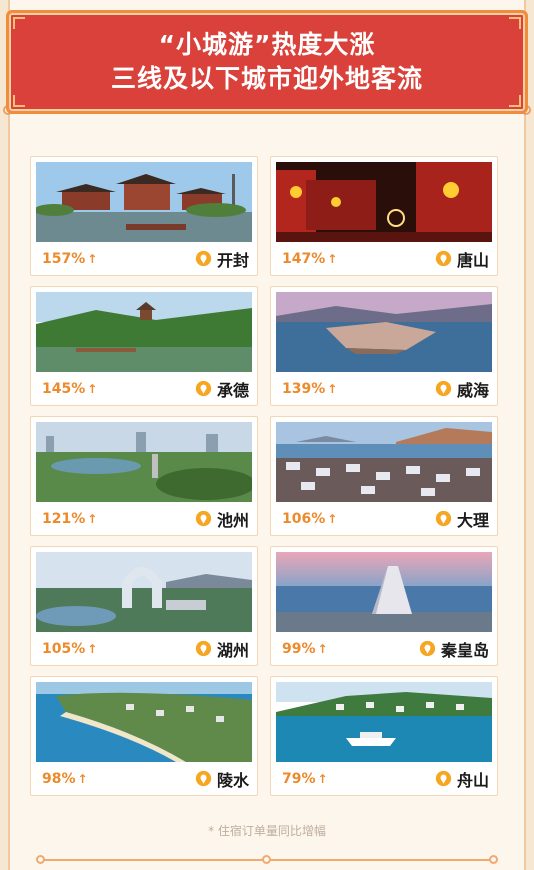 This screenshot has height=870, width=534. Describe the element at coordinates (70, 518) in the screenshot. I see `growth-rate: 121% ↑` at that location.